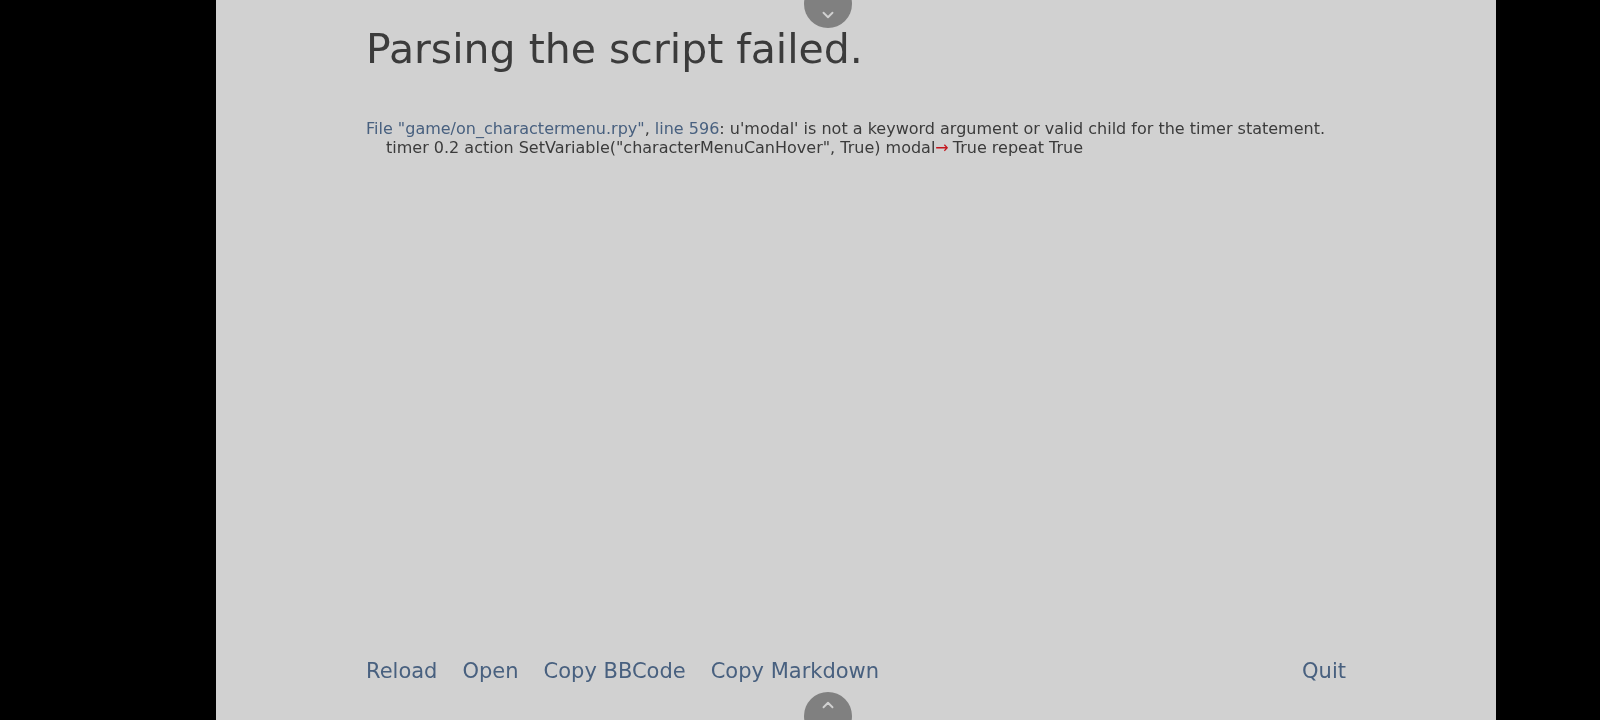  I want to click on error-title: Parsing the script failed., so click(615, 49).